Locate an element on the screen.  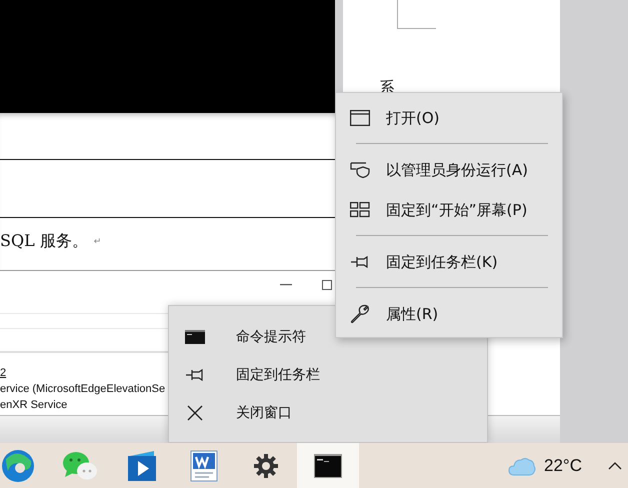
window-icon is located at coordinates (360, 118).